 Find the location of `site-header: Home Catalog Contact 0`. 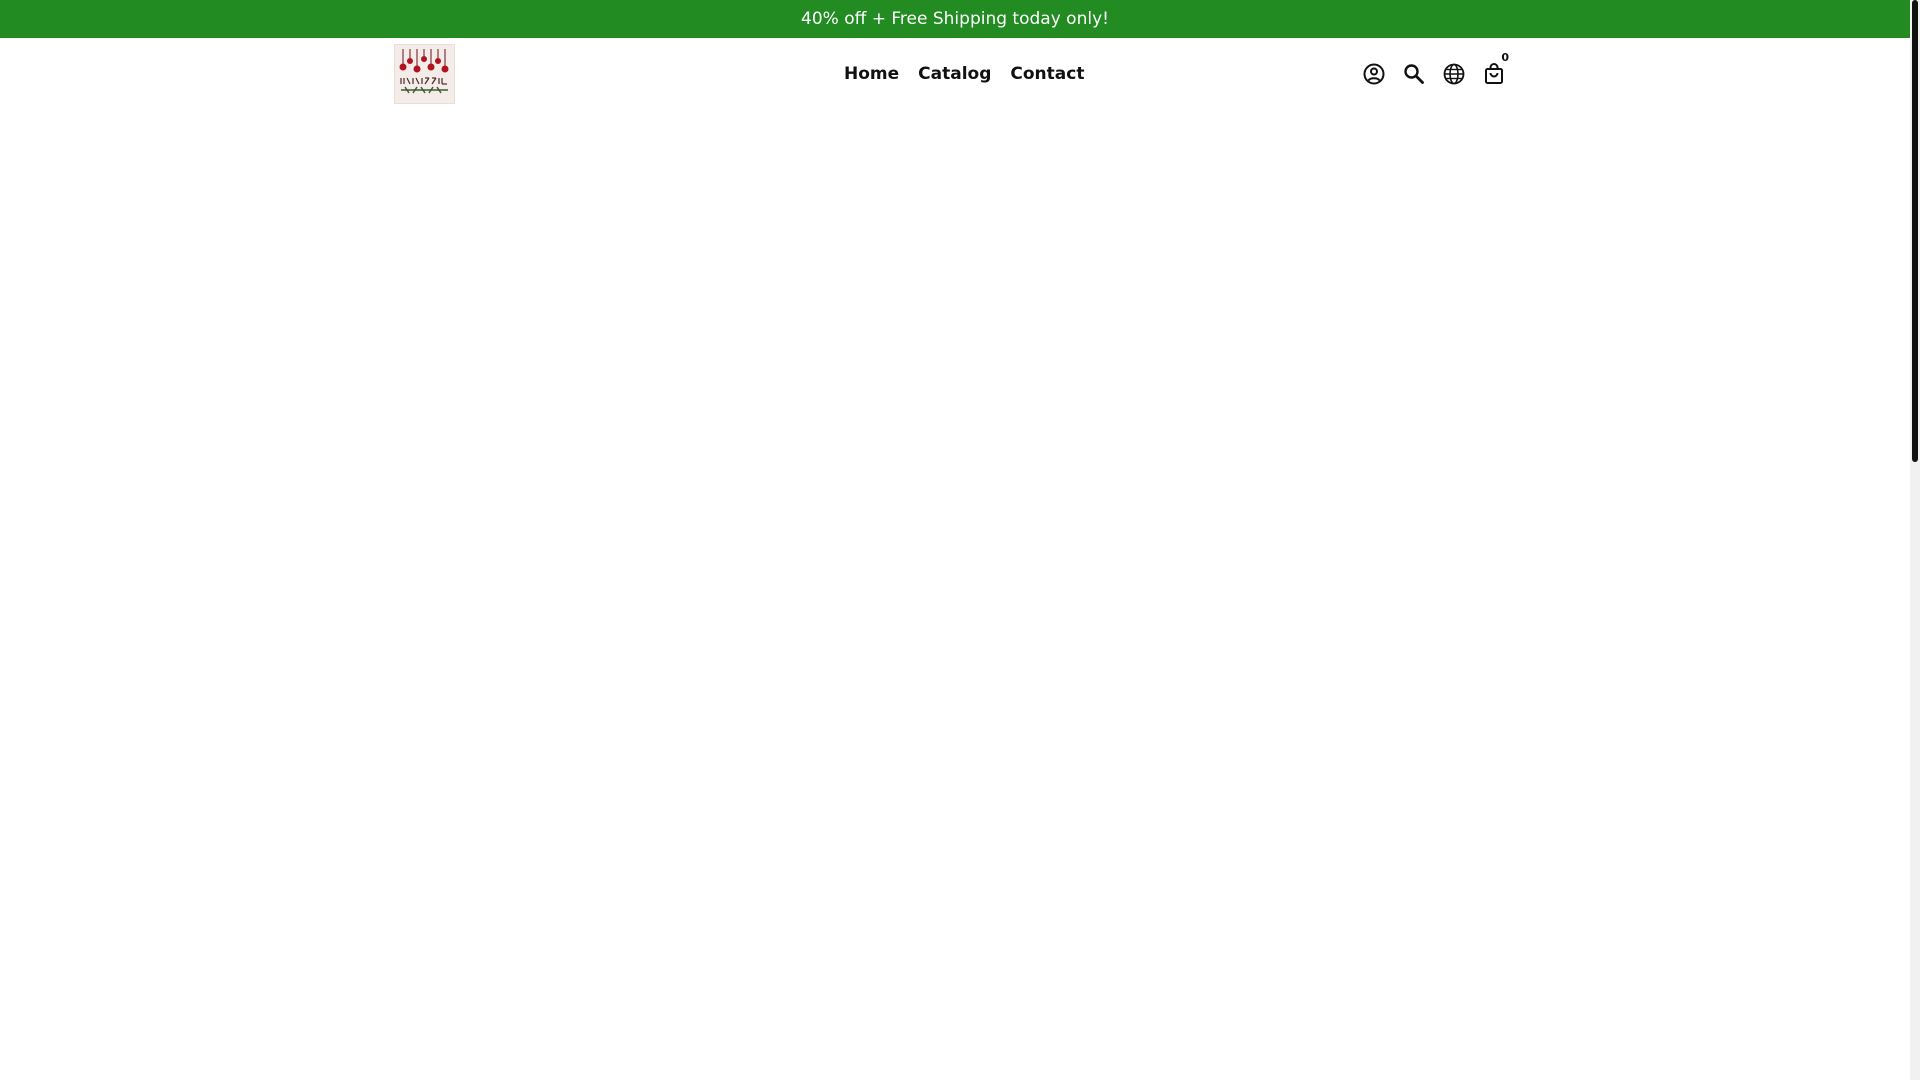

site-header: Home Catalog Contact 0 is located at coordinates (955, 73).